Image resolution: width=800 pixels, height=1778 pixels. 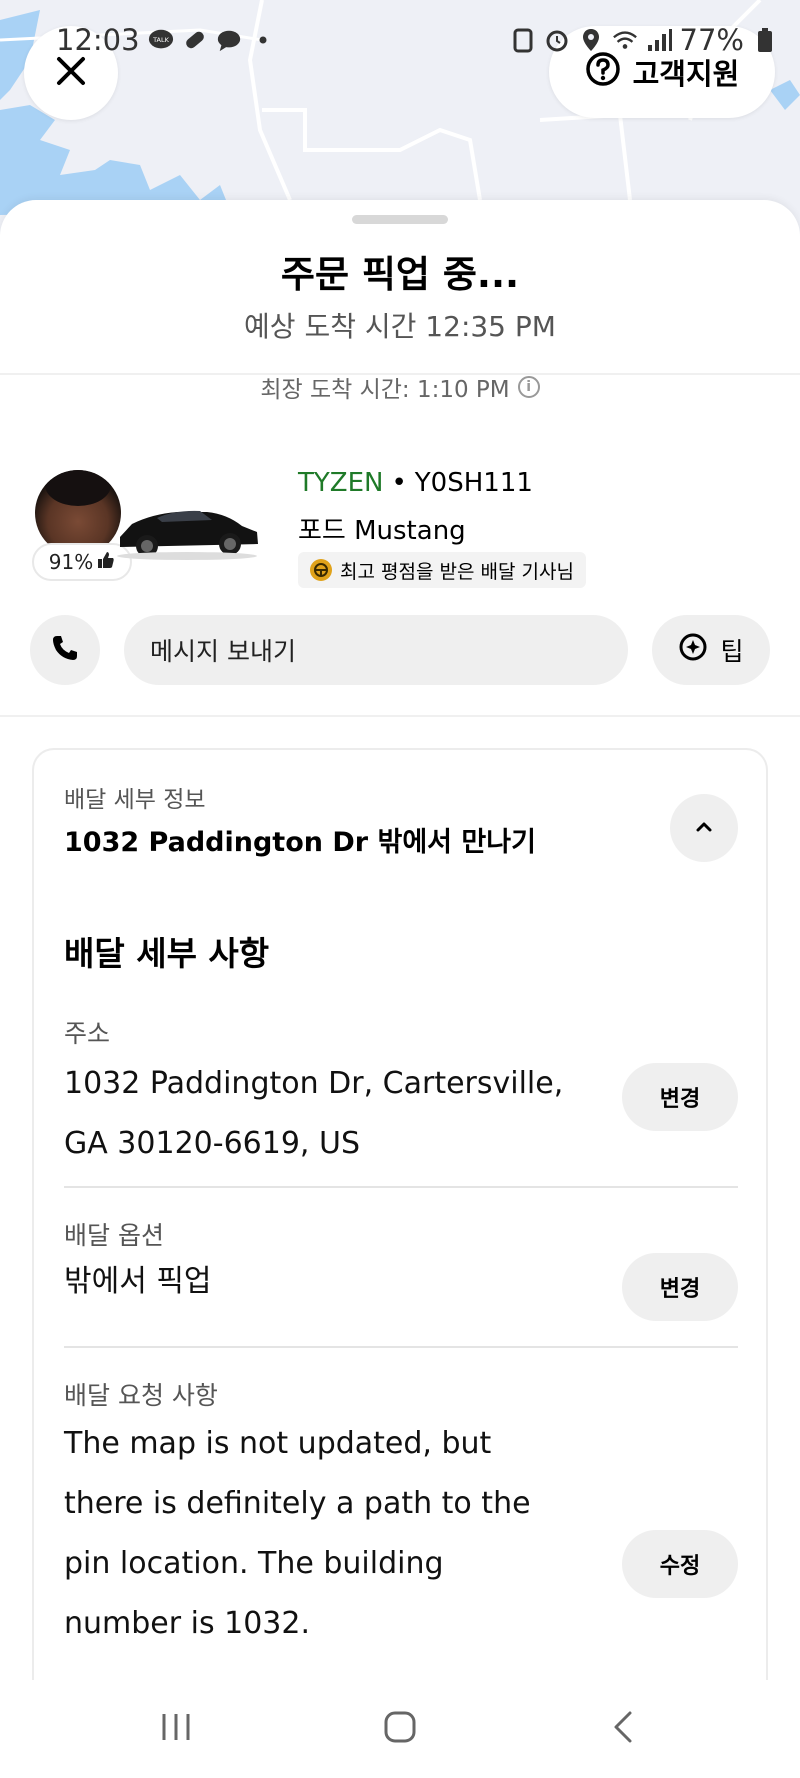 I want to click on battery-percent: 77%, so click(x=711, y=40).